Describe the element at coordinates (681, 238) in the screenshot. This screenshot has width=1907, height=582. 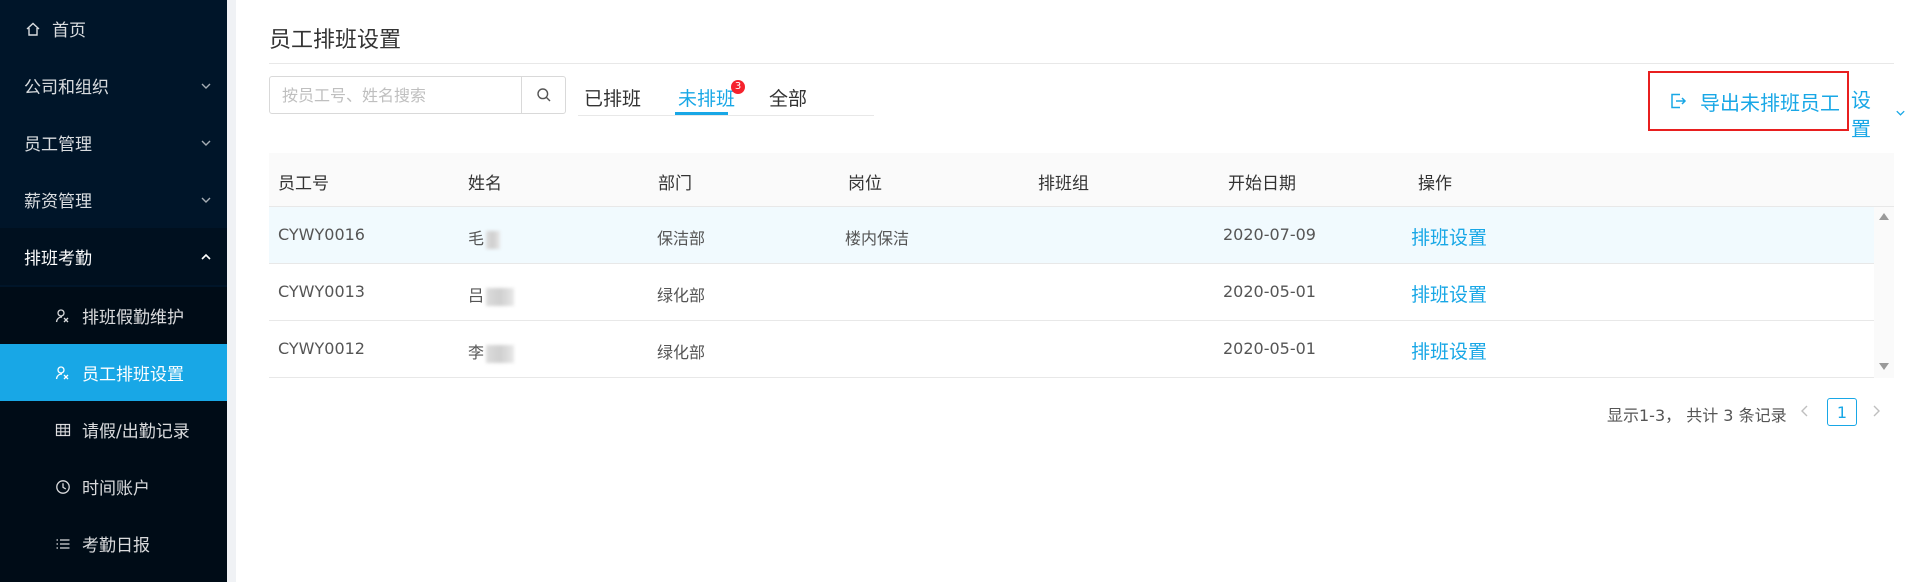
I see `cell-department: 保洁部` at that location.